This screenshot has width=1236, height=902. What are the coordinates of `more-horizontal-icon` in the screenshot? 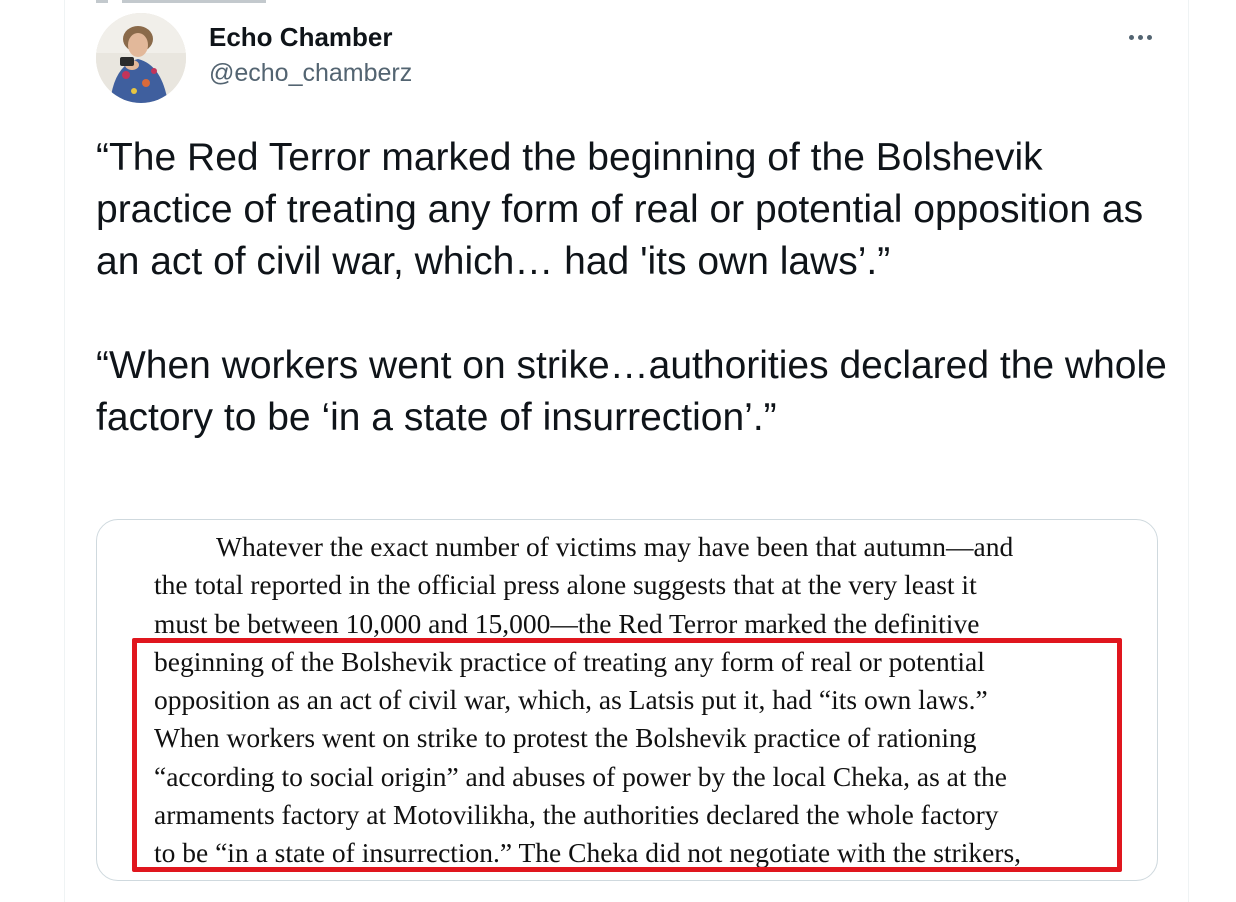 It's located at (1140, 37).